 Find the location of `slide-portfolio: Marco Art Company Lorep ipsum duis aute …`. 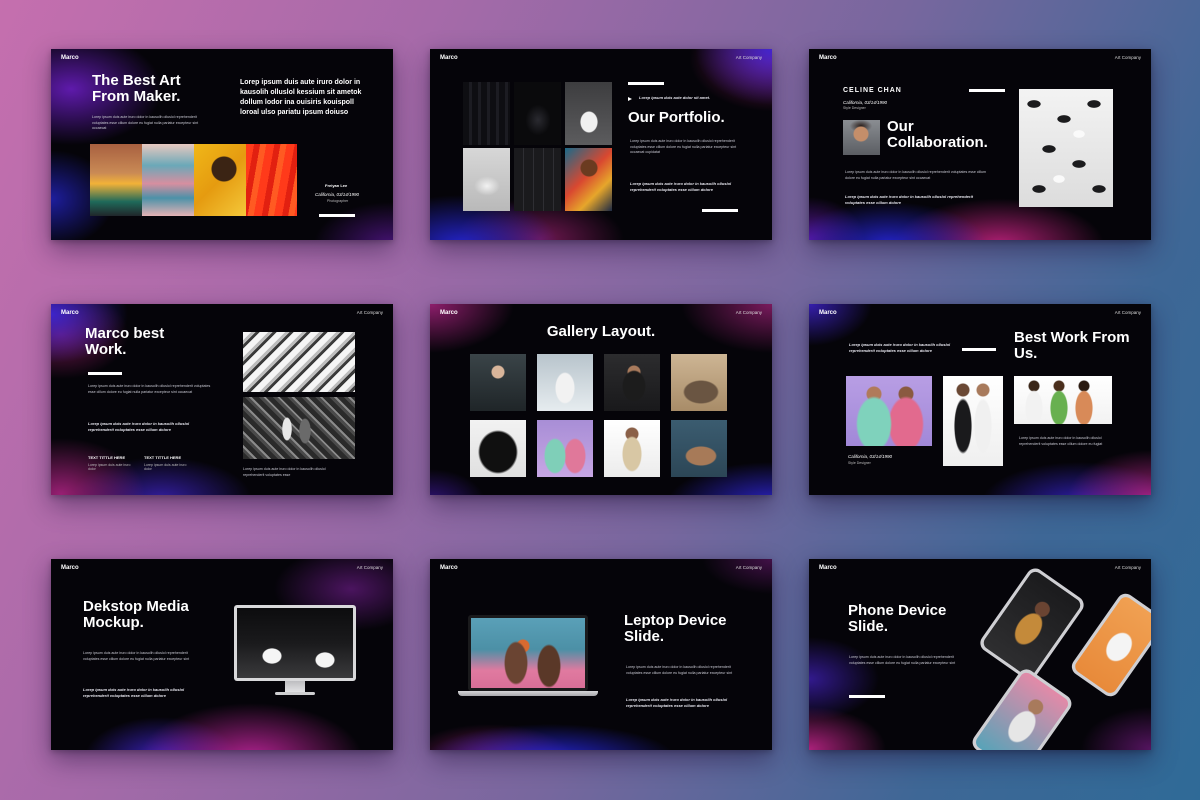

slide-portfolio: Marco Art Company Lorep ipsum duis aute … is located at coordinates (601, 144).